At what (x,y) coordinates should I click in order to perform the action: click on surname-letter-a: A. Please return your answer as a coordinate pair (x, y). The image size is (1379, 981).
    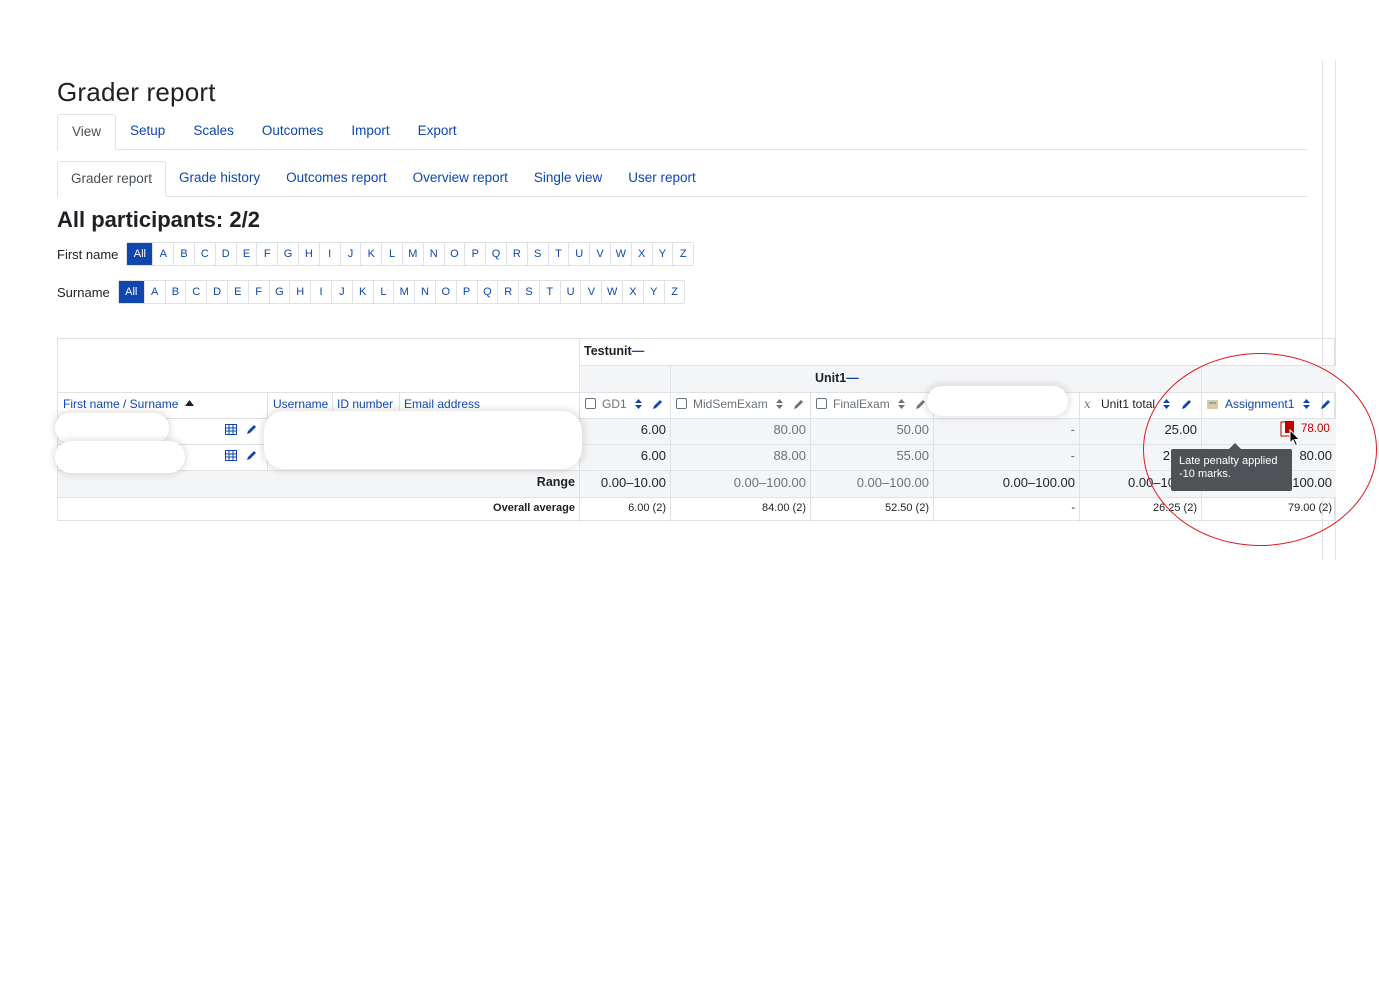
    Looking at the image, I should click on (154, 292).